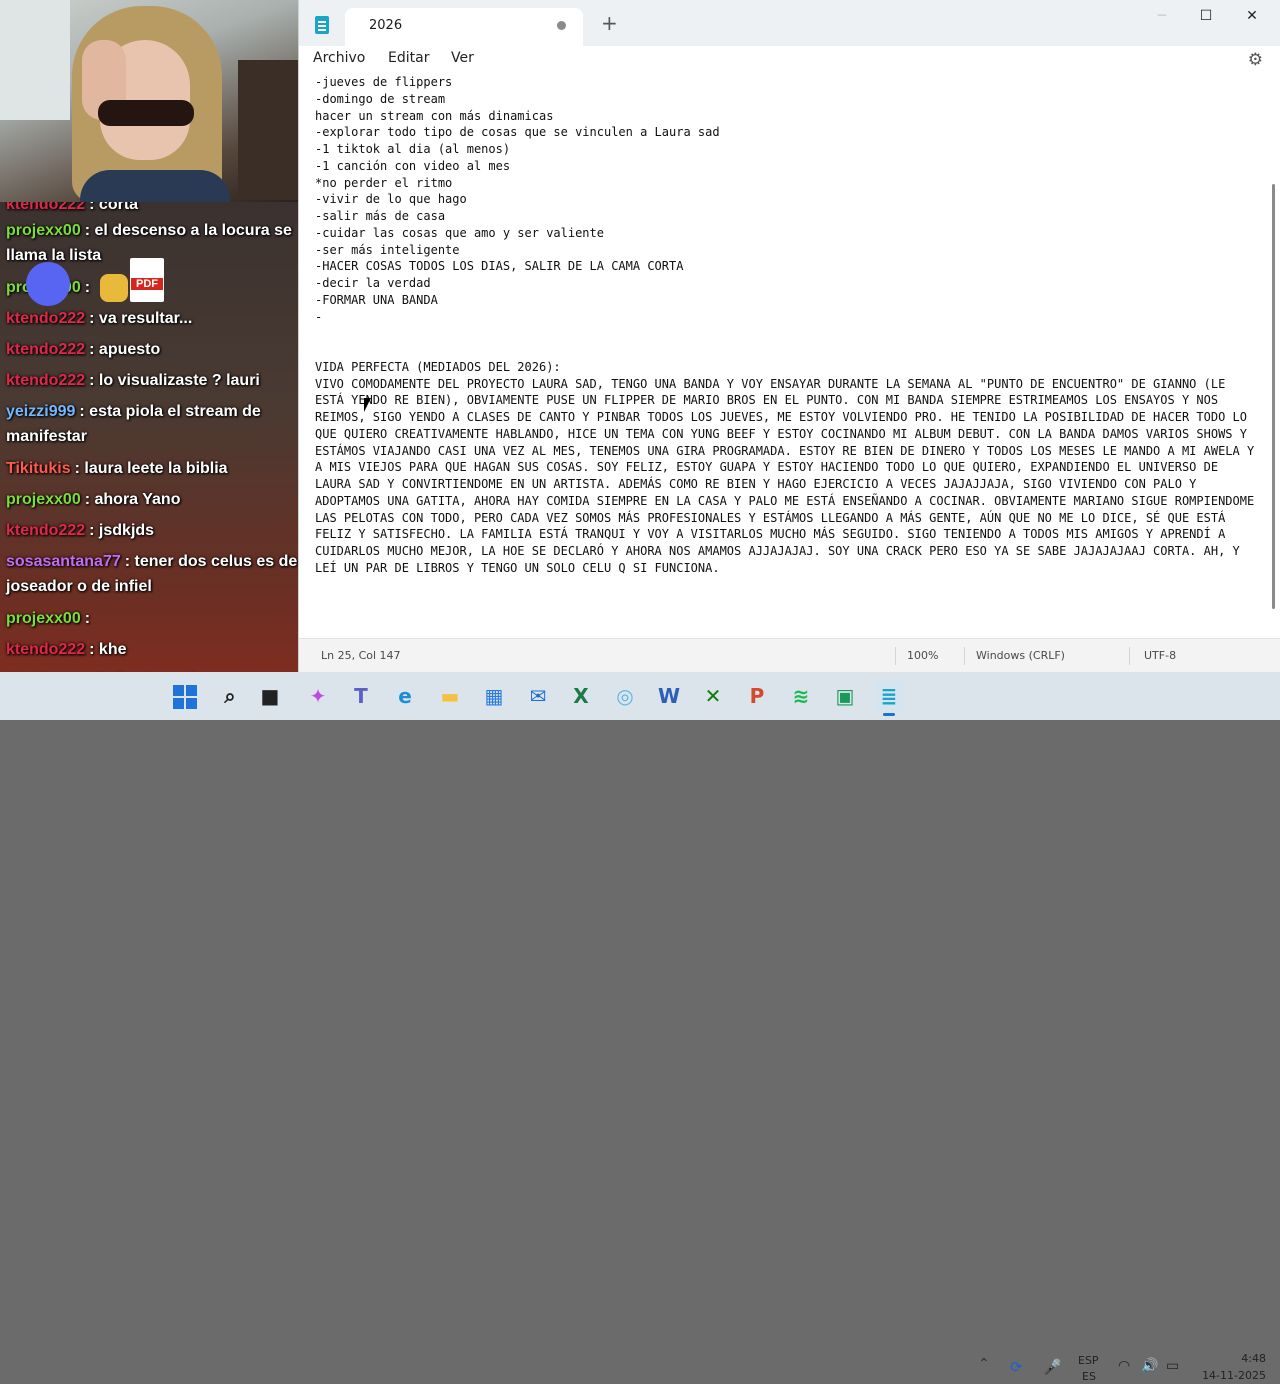  Describe the element at coordinates (609, 23) in the screenshot. I see `new-tab-plus-icon: +` at that location.